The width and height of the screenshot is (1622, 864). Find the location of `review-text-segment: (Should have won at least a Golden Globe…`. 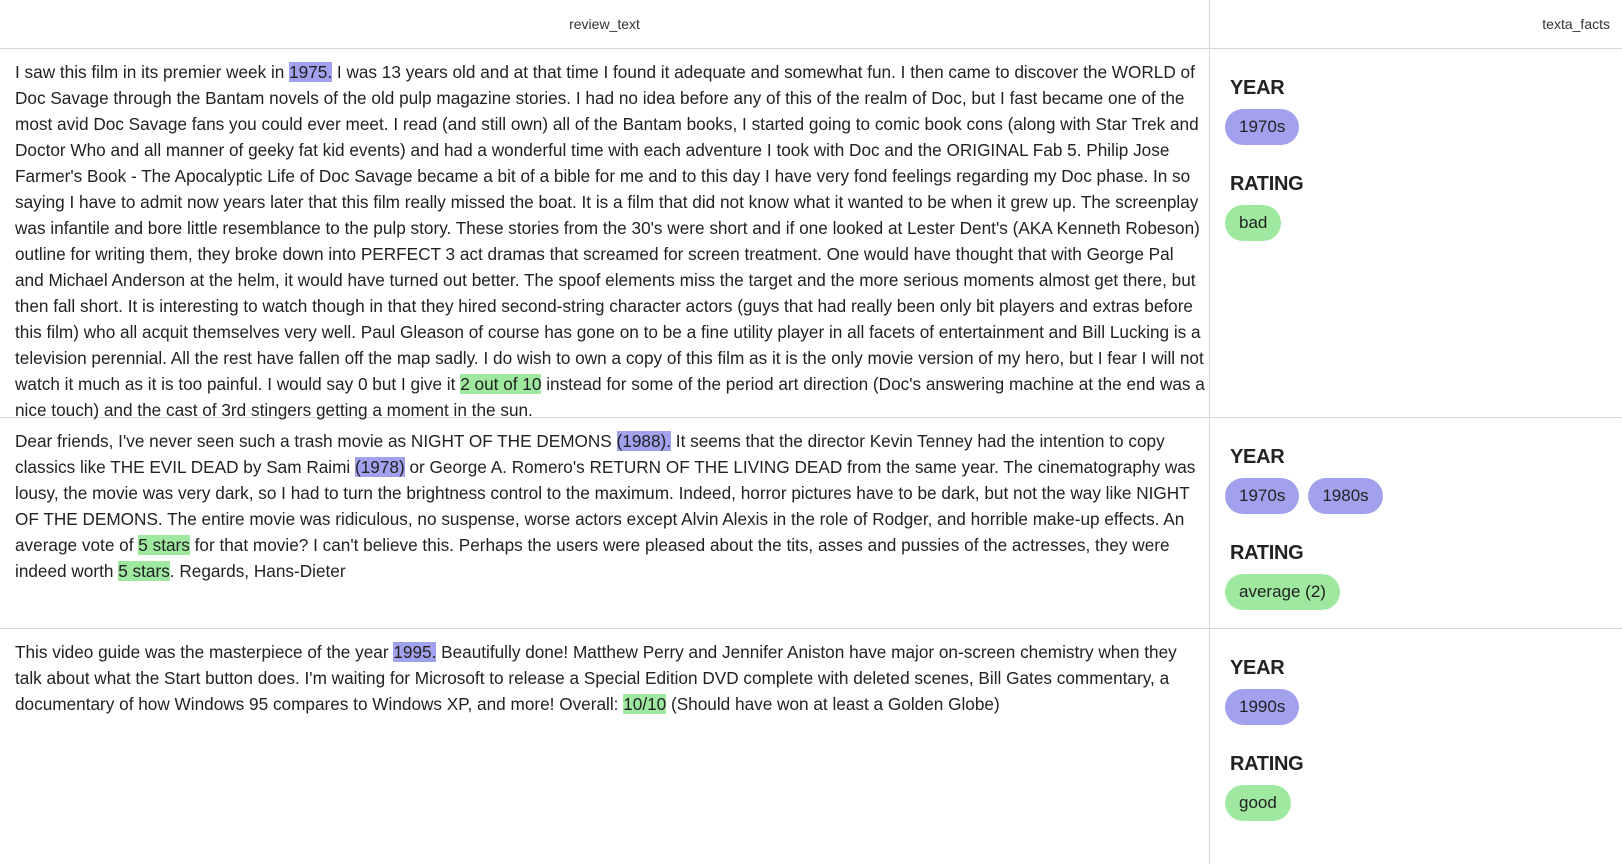

review-text-segment: (Should have won at least a Golden Globe… is located at coordinates (833, 704).